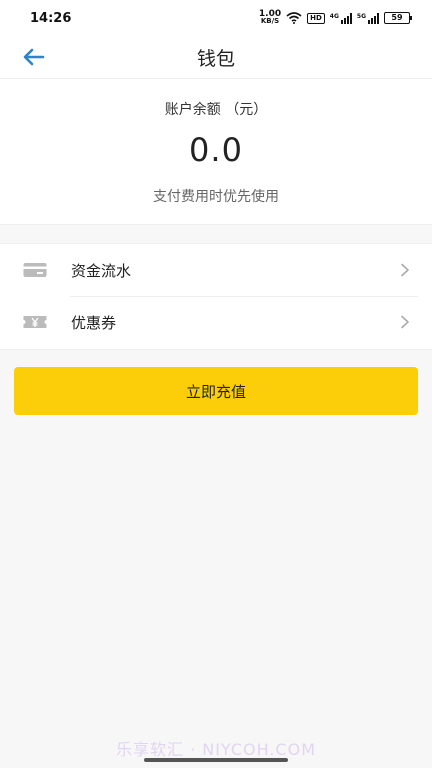 The image size is (432, 768). What do you see at coordinates (35, 270) in the screenshot?
I see `card-icon` at bounding box center [35, 270].